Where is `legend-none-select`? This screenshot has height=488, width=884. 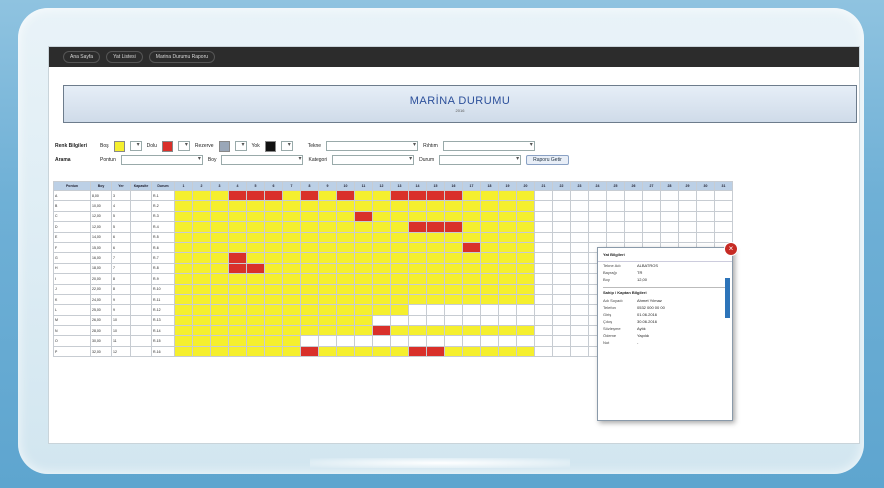
legend-none-select is located at coordinates (286, 146).